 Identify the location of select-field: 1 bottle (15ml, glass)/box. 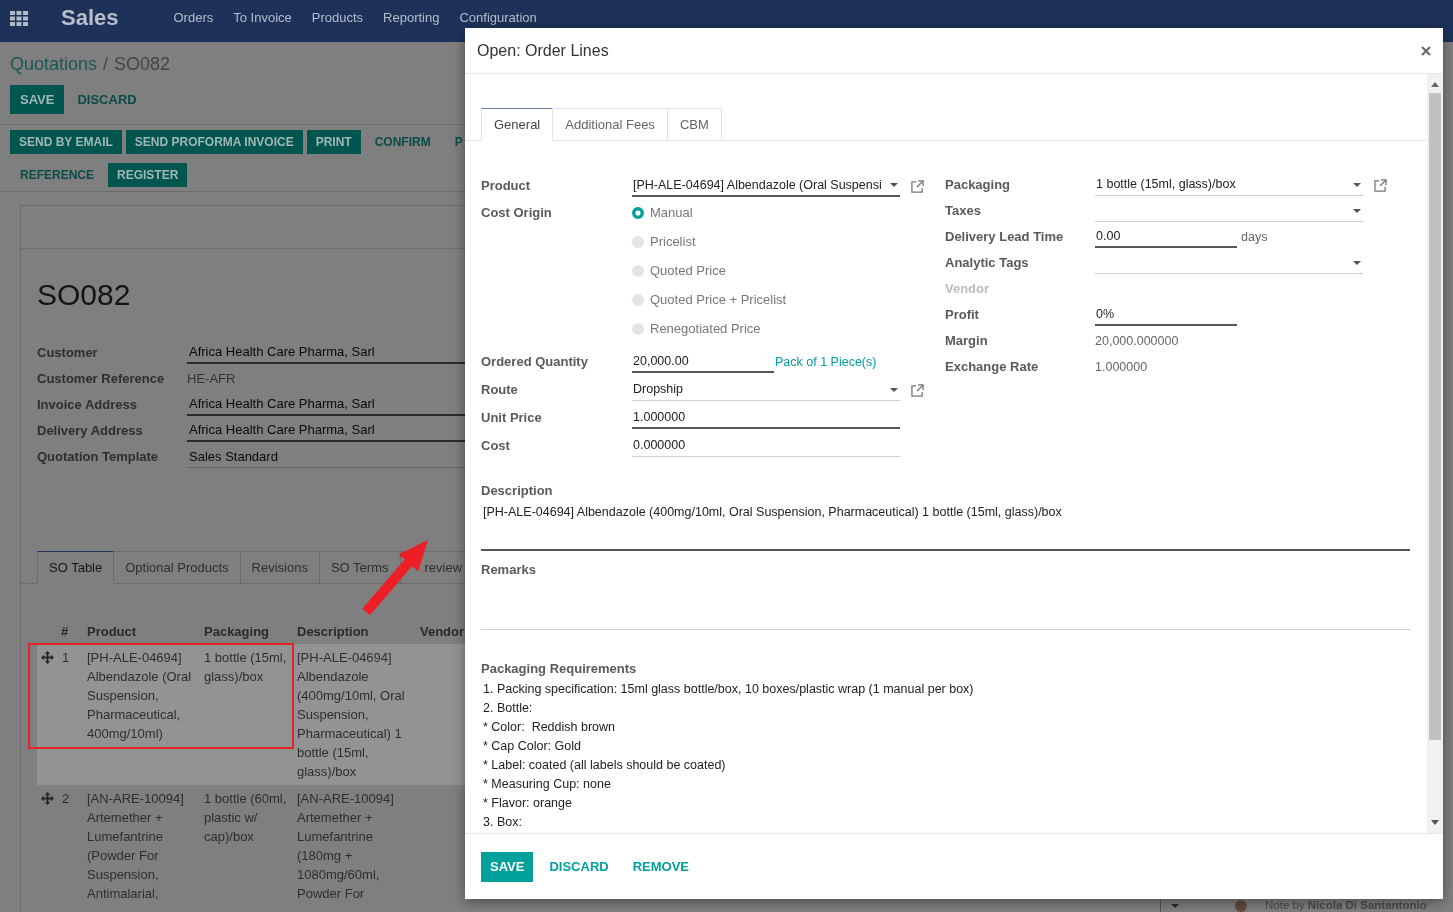
(1229, 185).